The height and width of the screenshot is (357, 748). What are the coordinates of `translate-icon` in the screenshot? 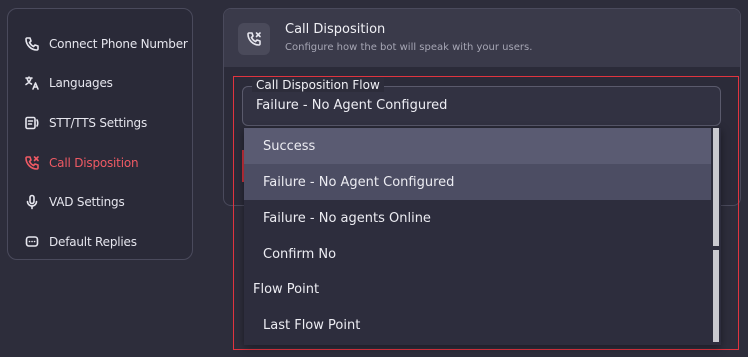 It's located at (32, 83).